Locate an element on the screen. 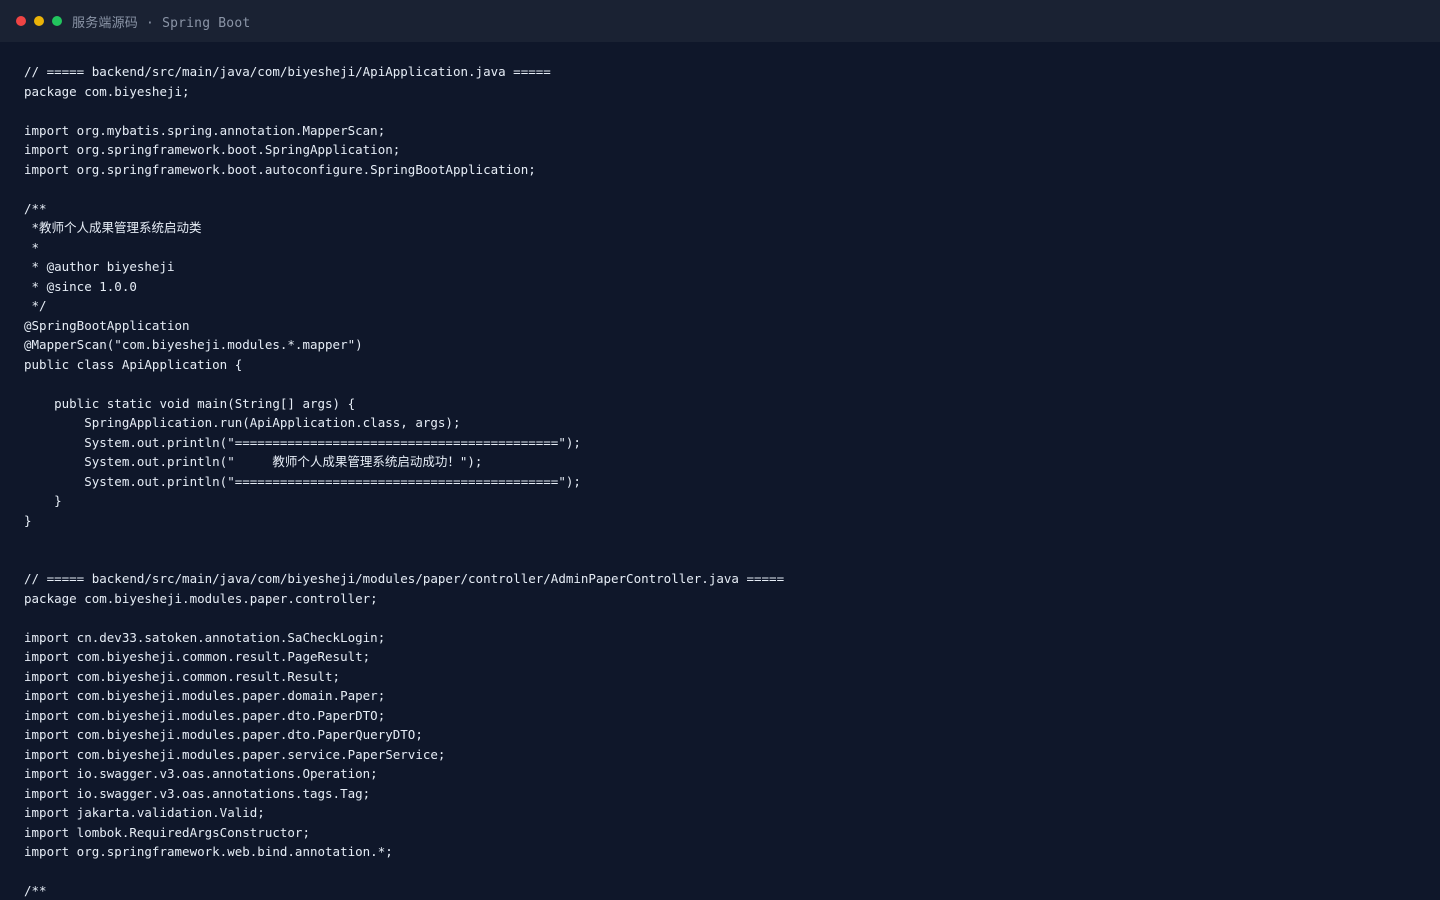 The width and height of the screenshot is (1440, 900). close-window-button is located at coordinates (21, 21).